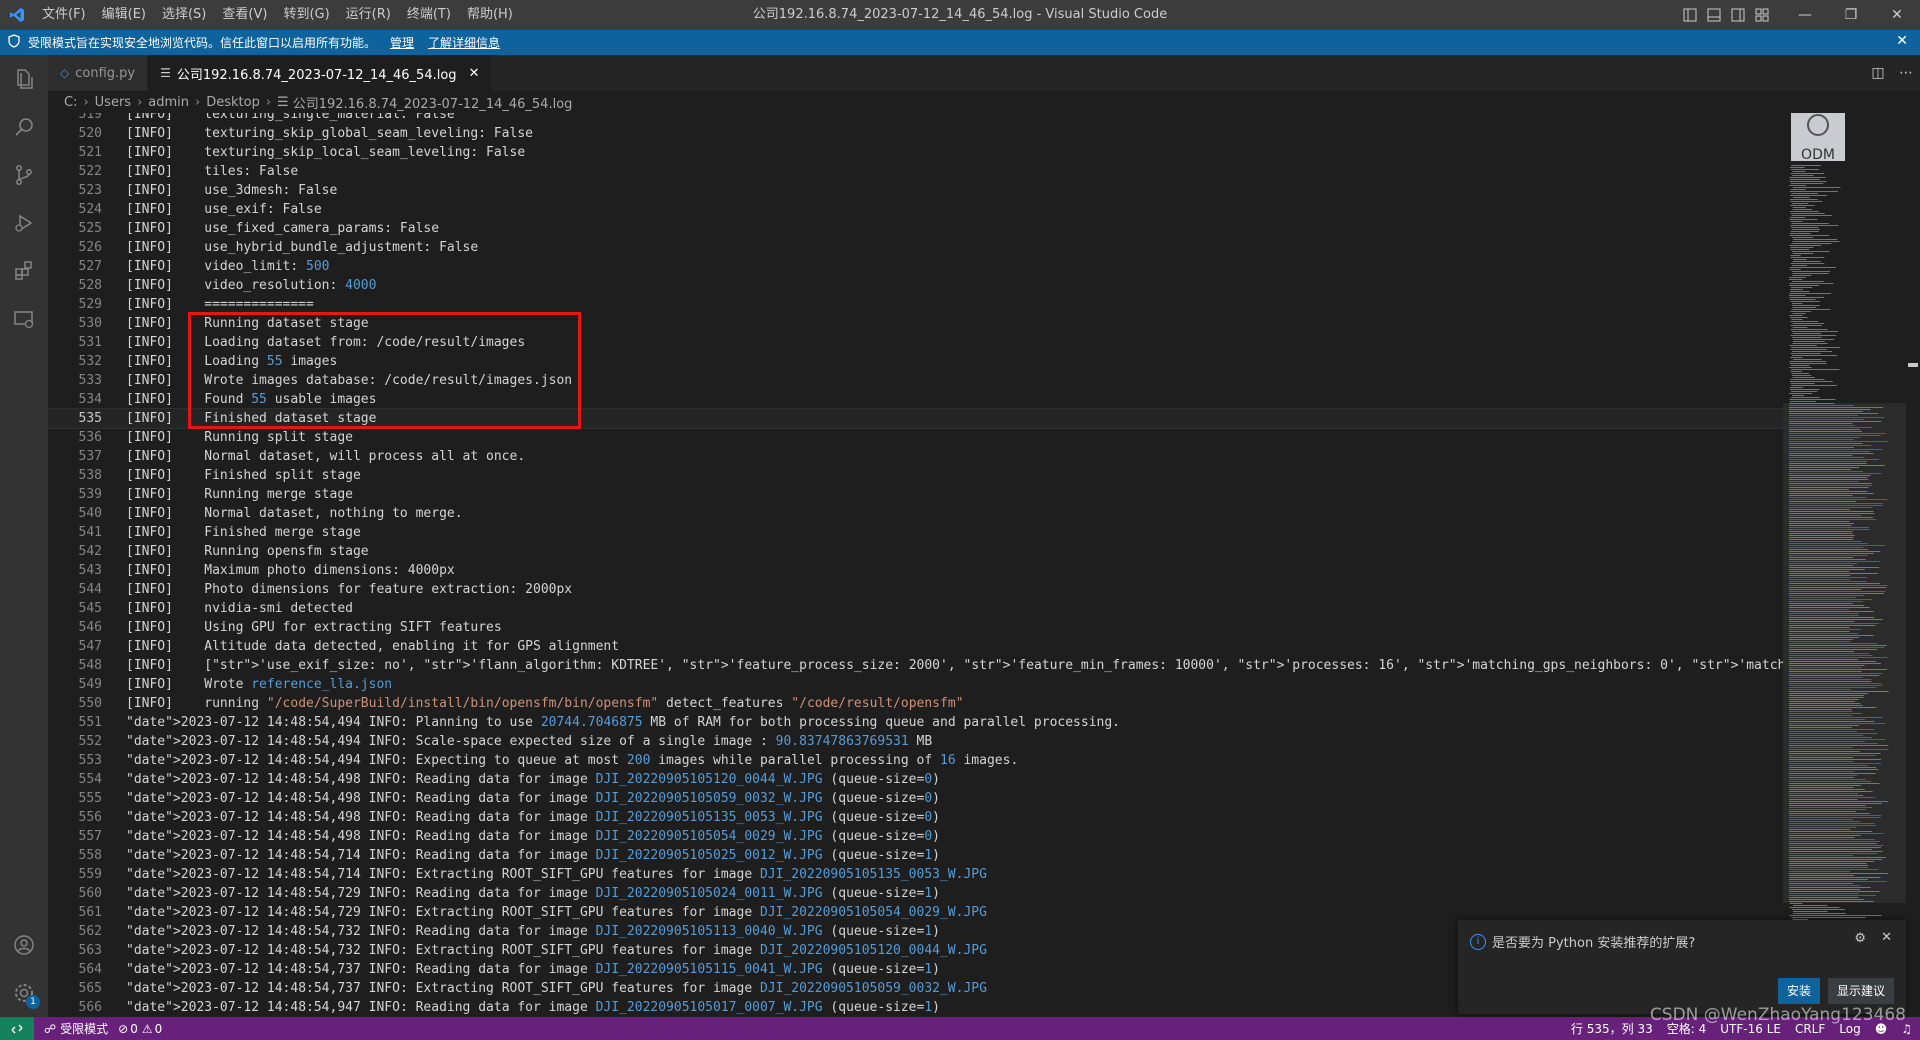 Image resolution: width=1920 pixels, height=1040 pixels. What do you see at coordinates (1902, 41) in the screenshot?
I see `close-banner-icon: ✕` at bounding box center [1902, 41].